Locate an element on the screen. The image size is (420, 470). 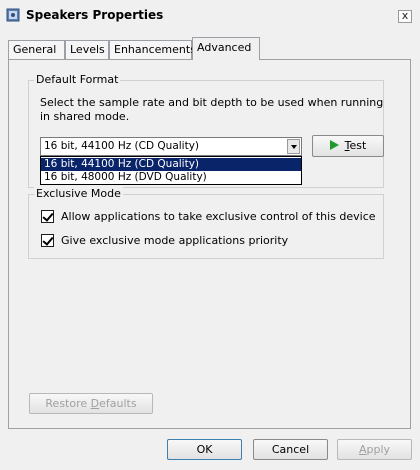
tab-label: Advanced is located at coordinates (224, 47).